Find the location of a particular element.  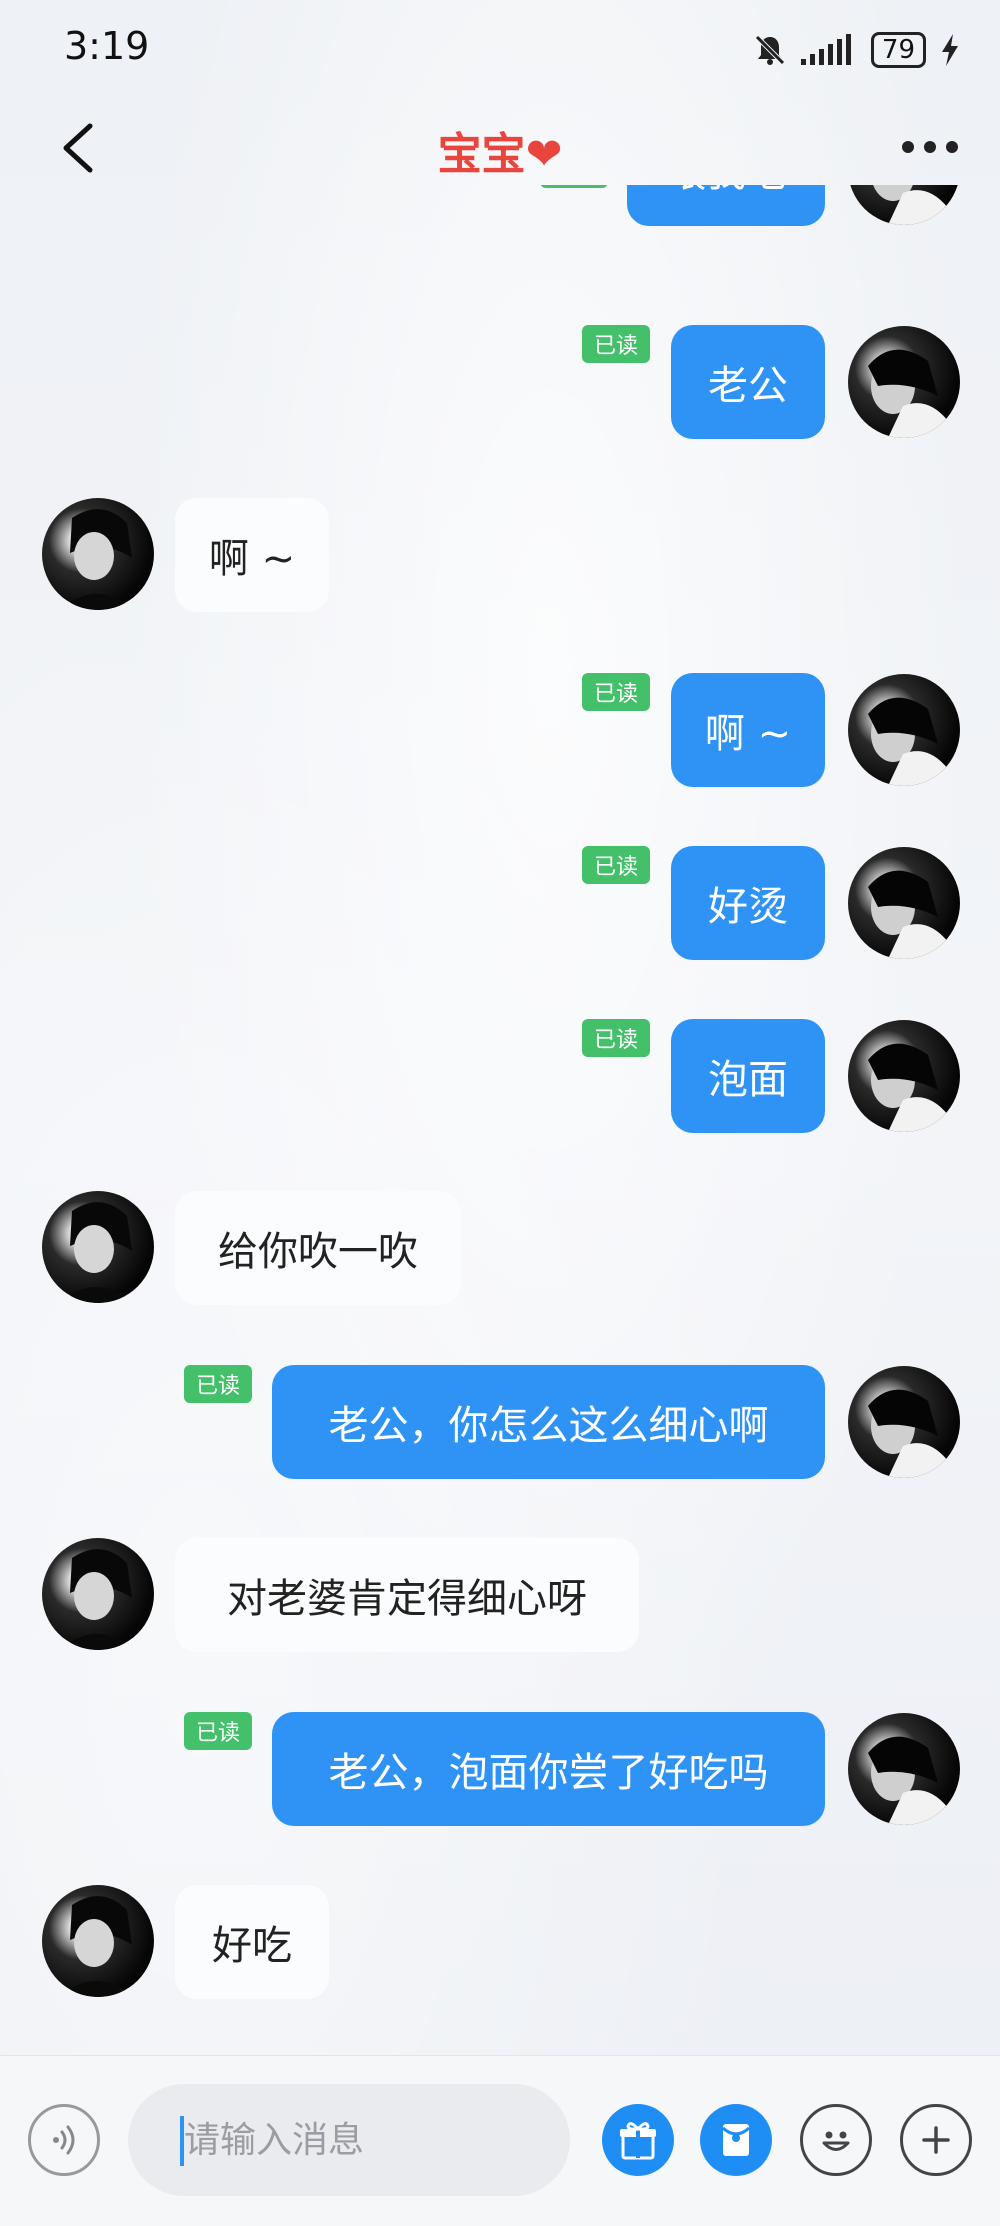

message-bubble: 给你吹一吹 is located at coordinates (318, 1248).